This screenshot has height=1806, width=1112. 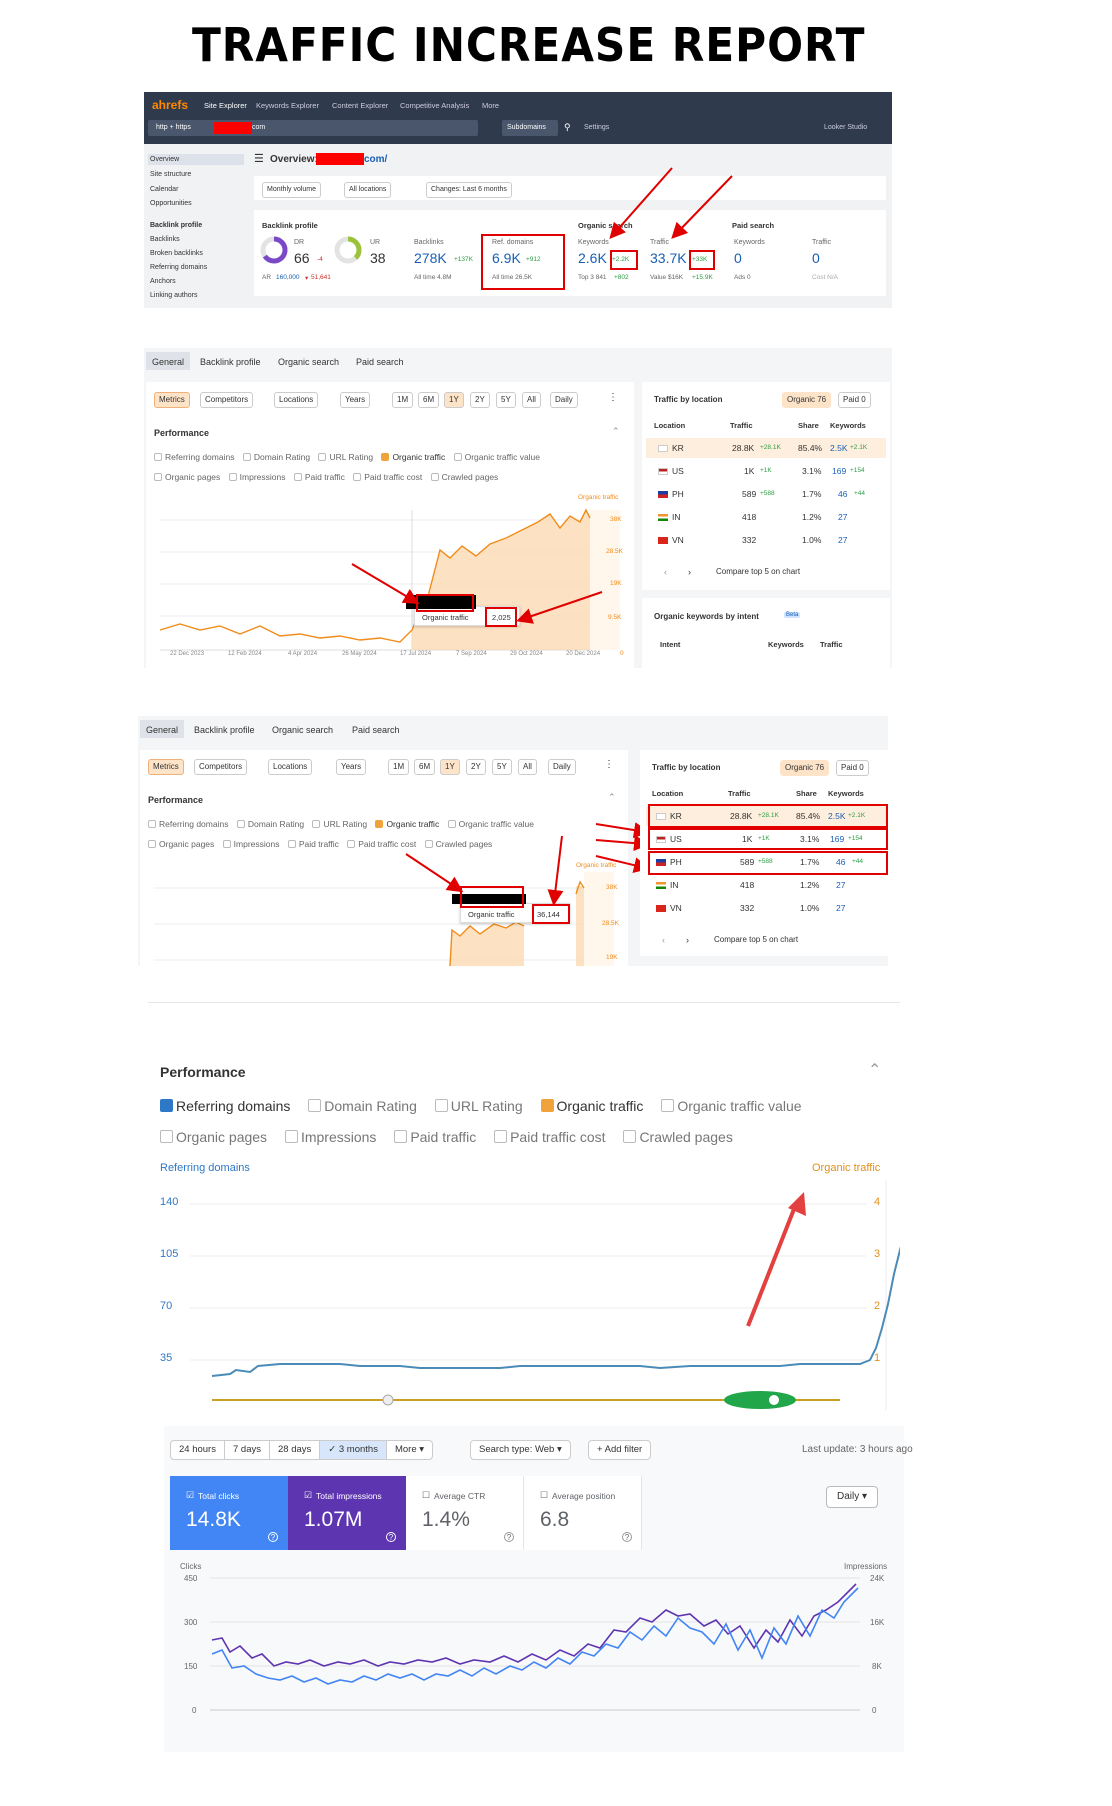 What do you see at coordinates (845, 127) in the screenshot?
I see `looker-studio-link: Looker Studio` at bounding box center [845, 127].